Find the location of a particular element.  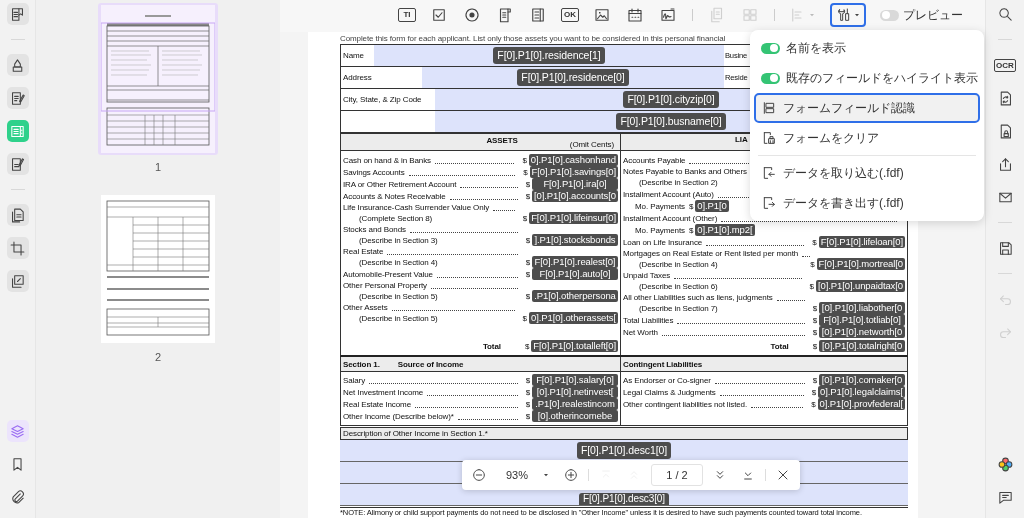

reader-button is located at coordinates (17, 14).